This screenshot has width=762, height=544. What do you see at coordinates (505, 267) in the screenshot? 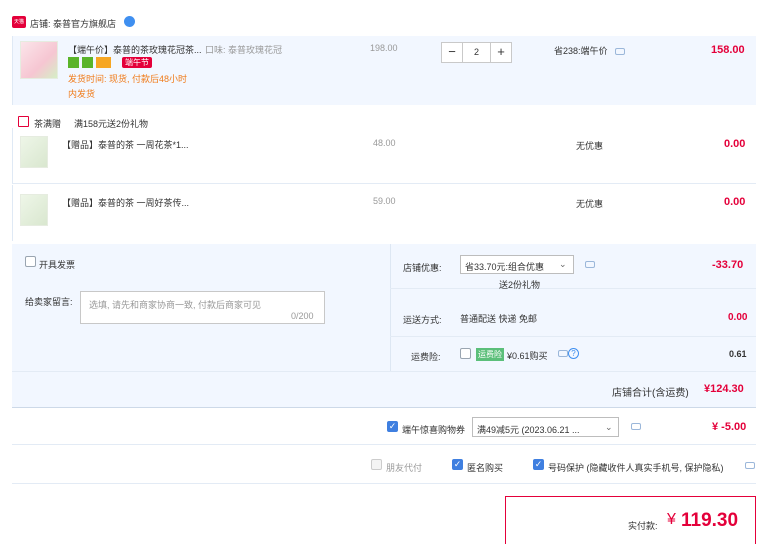
I see `shop-discount-value: 省33.70元:组合优惠` at bounding box center [505, 267].